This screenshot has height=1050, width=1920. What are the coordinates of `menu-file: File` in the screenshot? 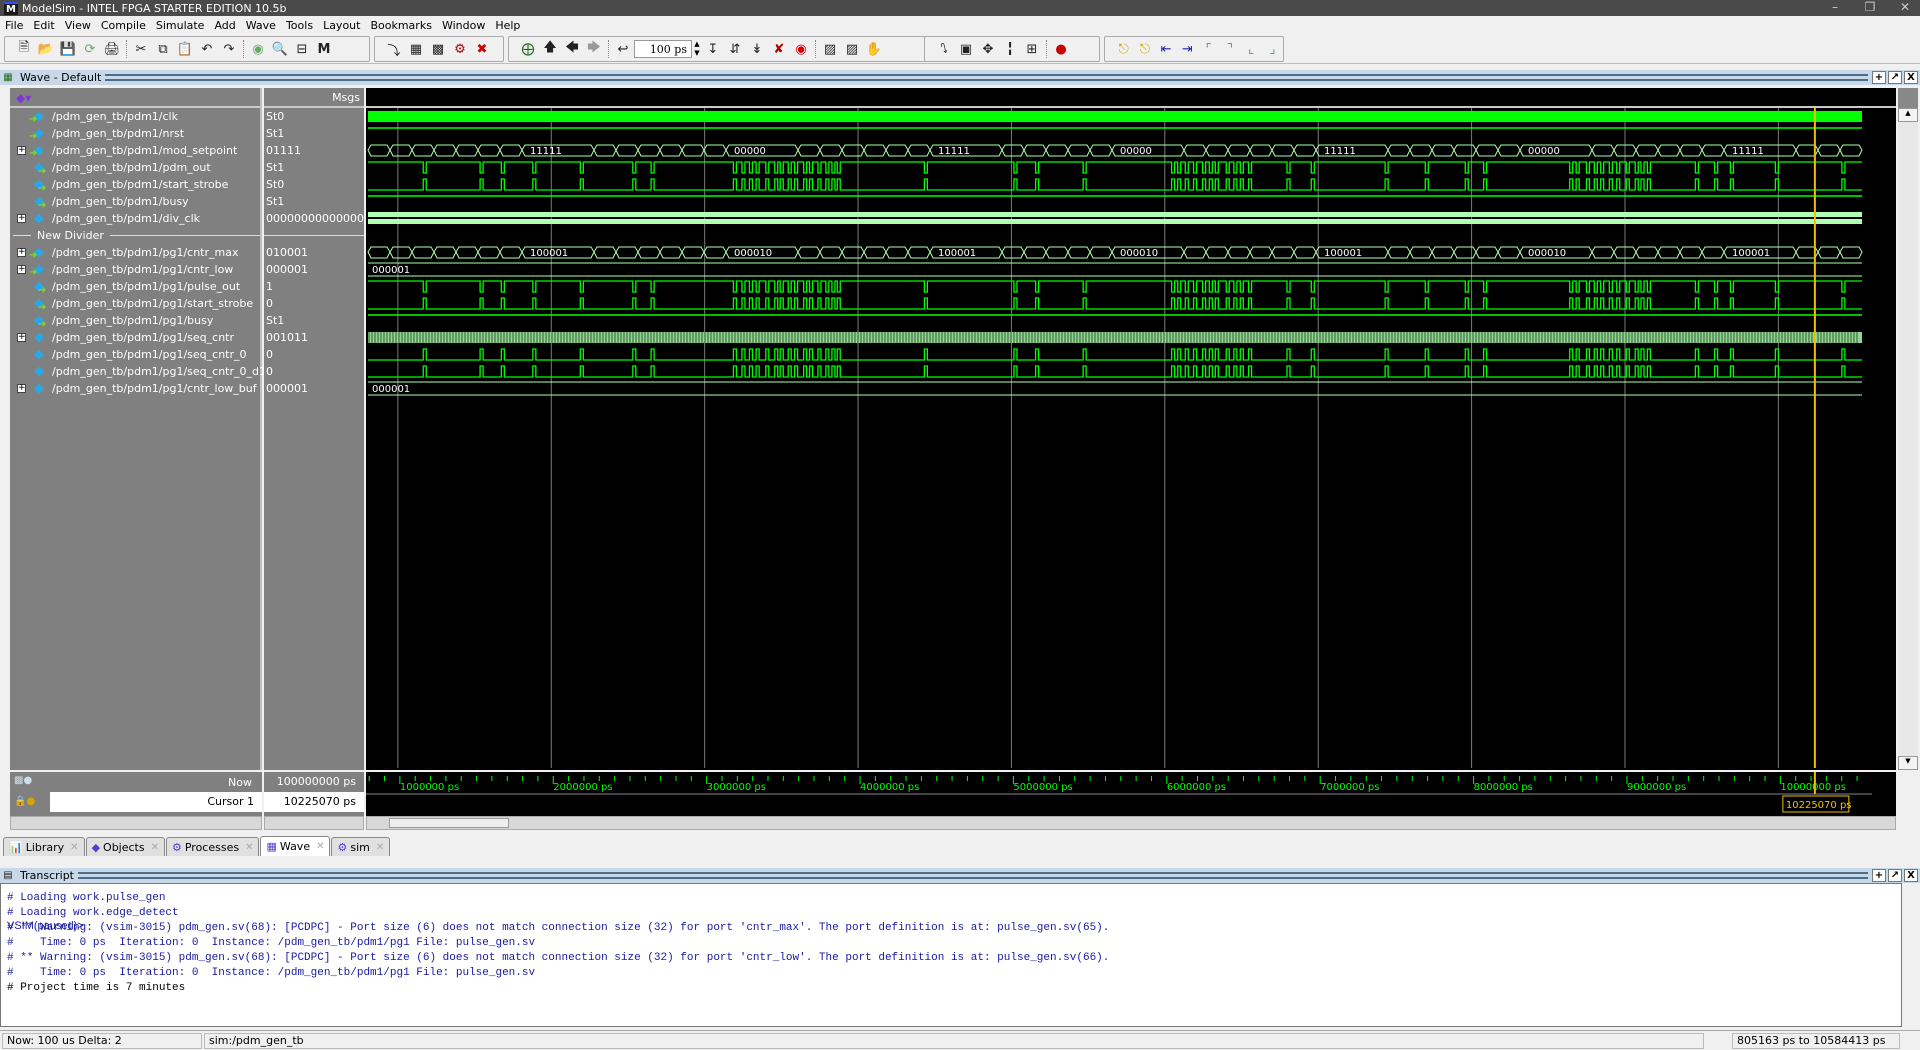 It's located at (14, 25).